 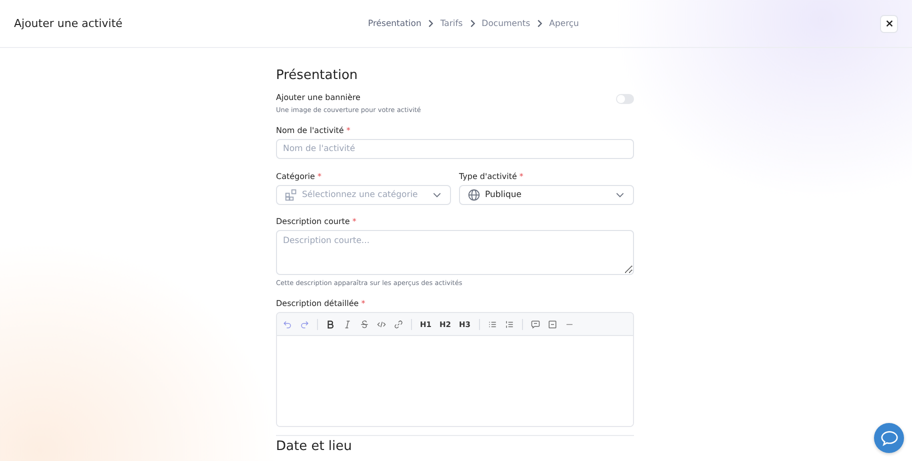 I want to click on close-button, so click(x=889, y=23).